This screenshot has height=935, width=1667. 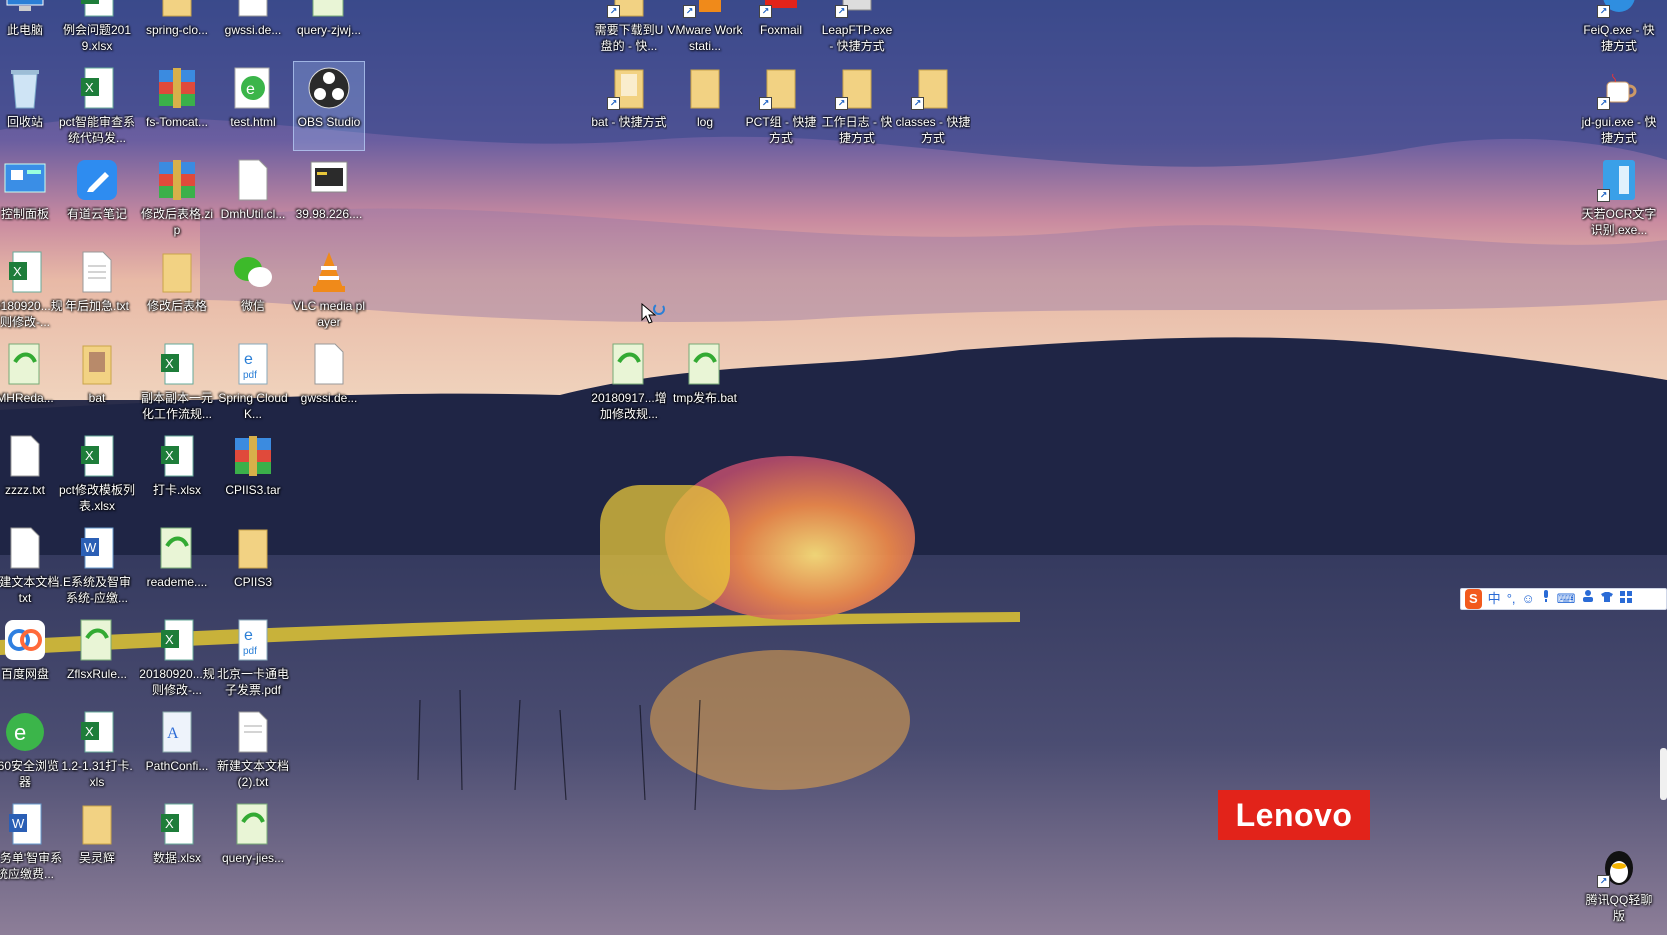 I want to click on desktop-icon-new-text: 新建文本文档.txt, so click(x=31, y=566).